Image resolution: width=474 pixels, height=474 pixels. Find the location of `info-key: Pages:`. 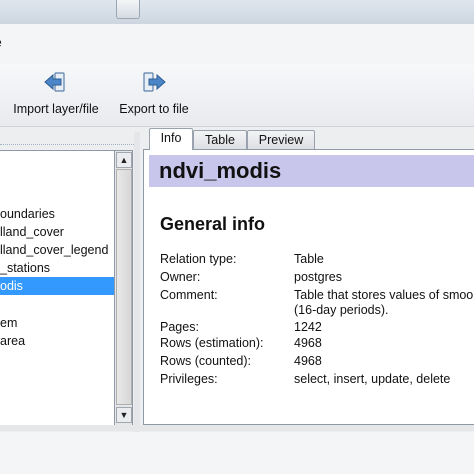

info-key: Pages: is located at coordinates (179, 327).